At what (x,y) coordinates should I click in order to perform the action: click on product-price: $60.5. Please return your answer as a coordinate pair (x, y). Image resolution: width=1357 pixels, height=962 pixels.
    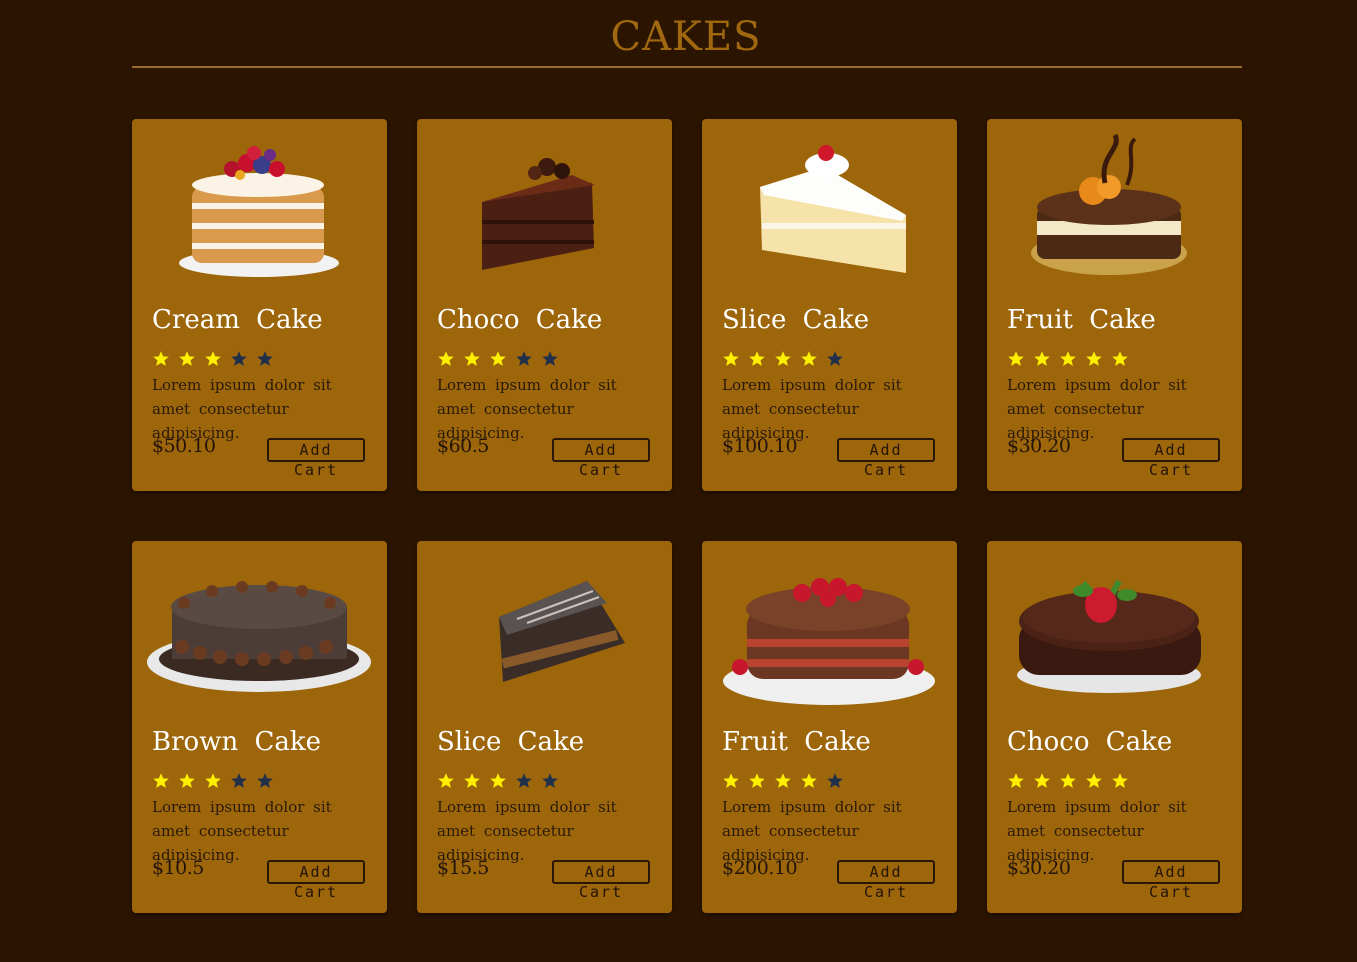
    Looking at the image, I should click on (463, 446).